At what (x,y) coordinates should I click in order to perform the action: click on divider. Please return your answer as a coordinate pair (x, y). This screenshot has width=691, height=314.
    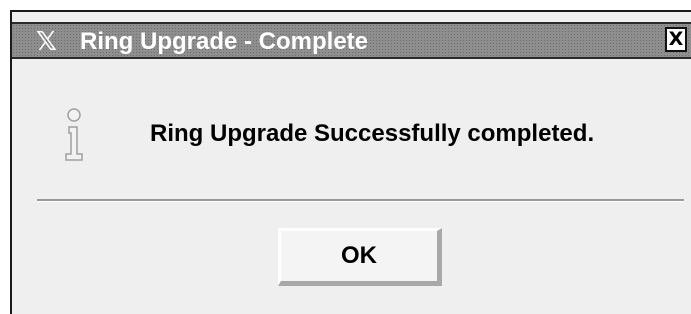
    Looking at the image, I should click on (360, 200).